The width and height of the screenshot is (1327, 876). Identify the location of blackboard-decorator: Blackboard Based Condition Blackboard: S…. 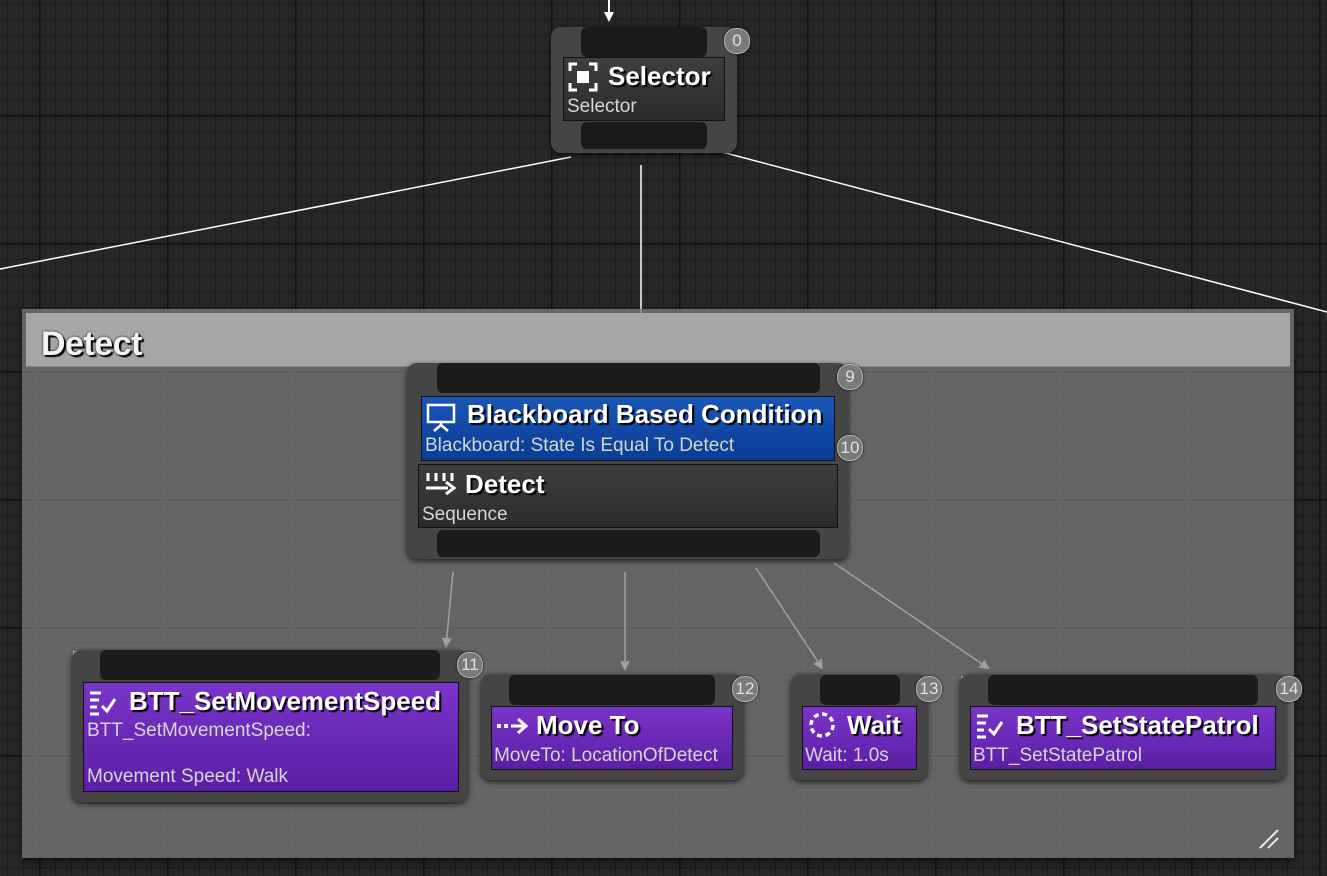
(628, 428).